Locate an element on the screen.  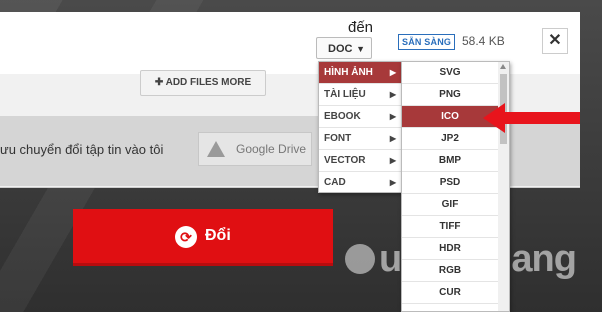
google-drive-button: Google Drive is located at coordinates (255, 149).